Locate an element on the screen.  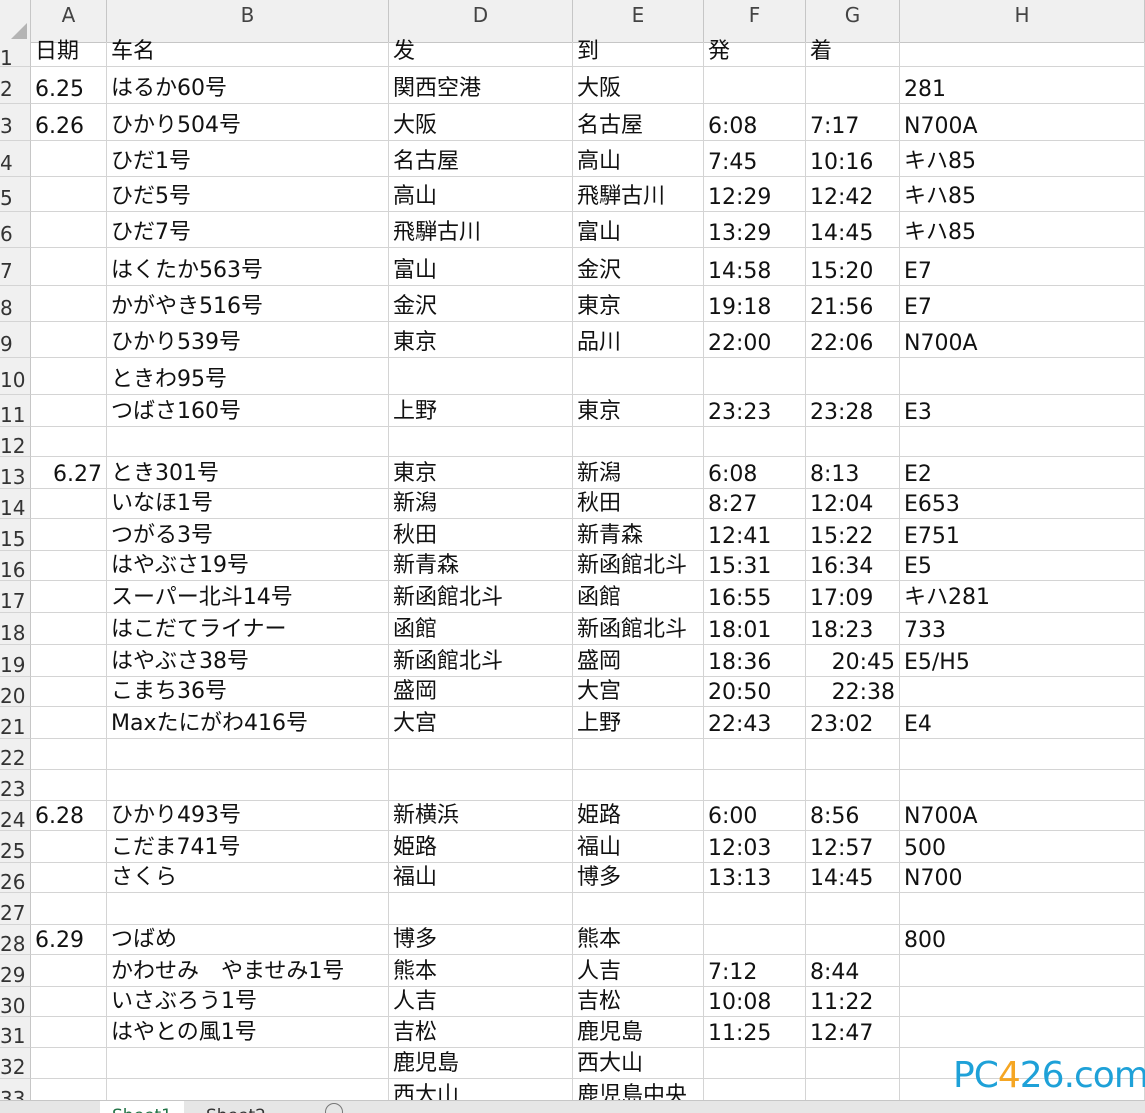
cell-a14 is located at coordinates (69, 503).